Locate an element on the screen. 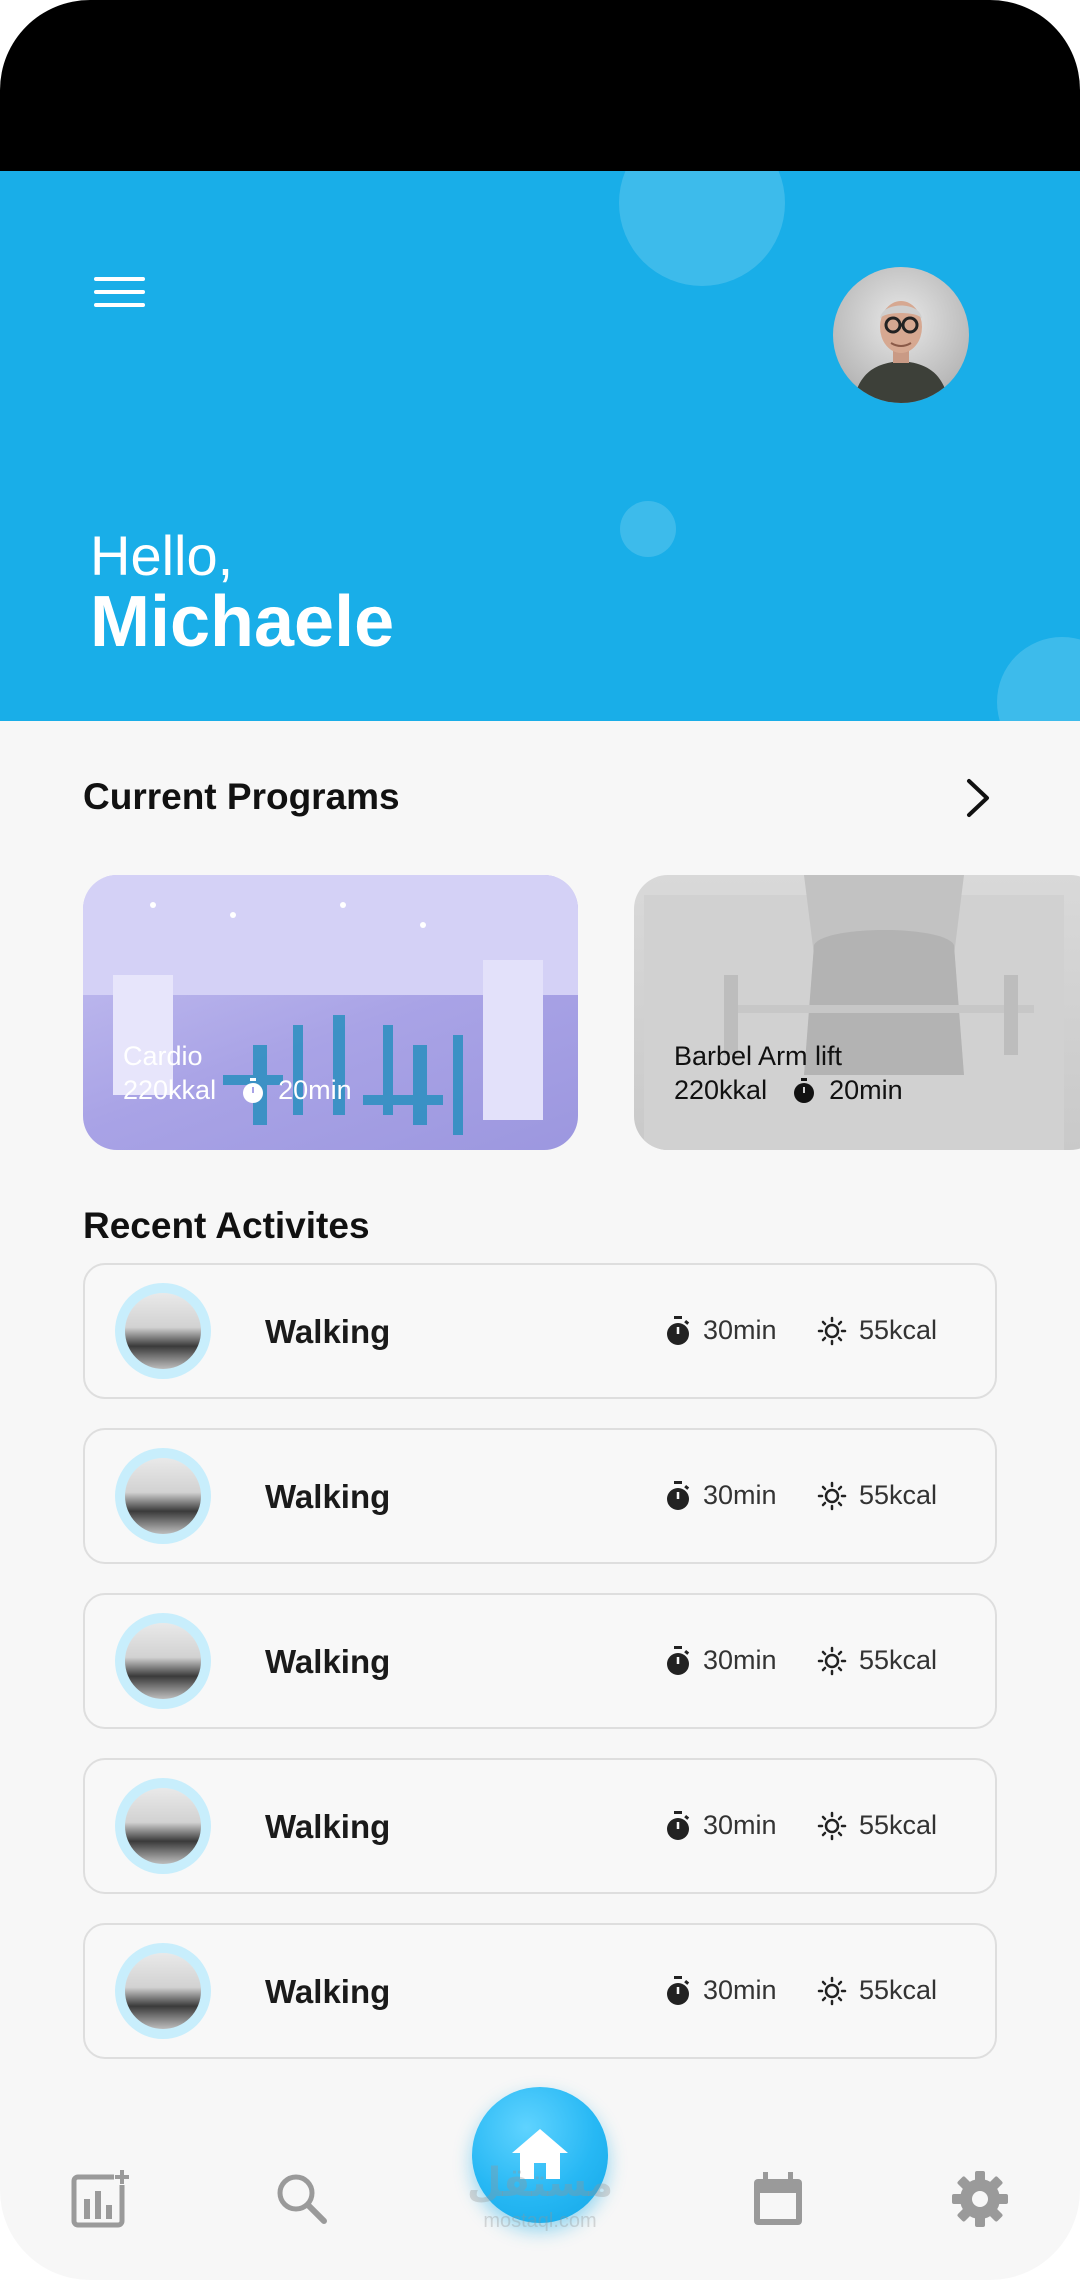 Image resolution: width=1080 pixels, height=2280 pixels. status-bar is located at coordinates (540, 85).